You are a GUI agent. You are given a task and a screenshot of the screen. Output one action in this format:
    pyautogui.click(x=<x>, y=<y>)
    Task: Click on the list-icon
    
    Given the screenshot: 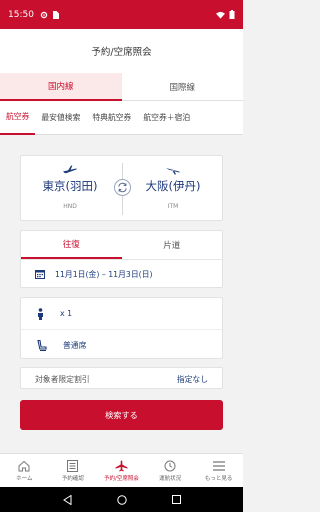 What is the action you would take?
    pyautogui.click(x=73, y=465)
    